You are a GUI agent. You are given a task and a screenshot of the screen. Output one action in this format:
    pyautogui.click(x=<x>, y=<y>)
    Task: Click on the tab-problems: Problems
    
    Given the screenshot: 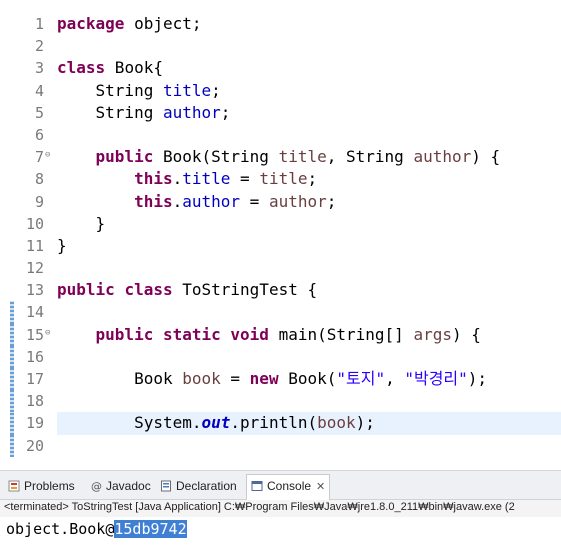 What is the action you would take?
    pyautogui.click(x=41, y=486)
    